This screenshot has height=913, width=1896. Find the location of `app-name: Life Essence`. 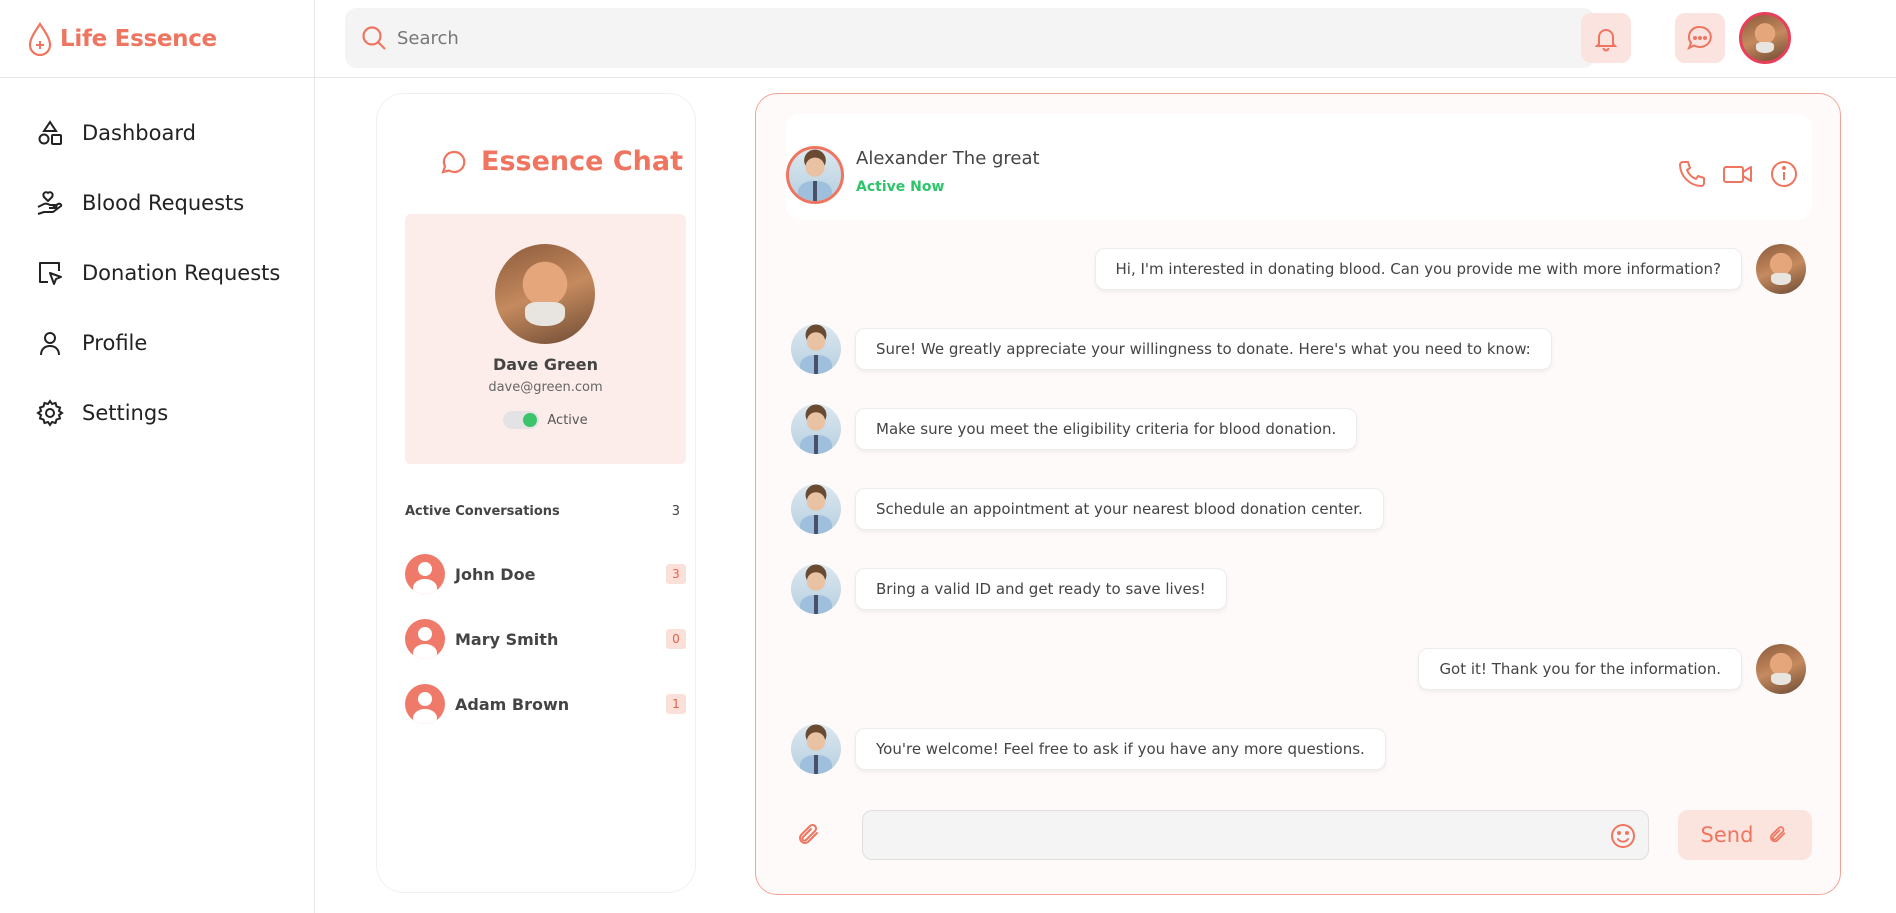

app-name: Life Essence is located at coordinates (138, 38).